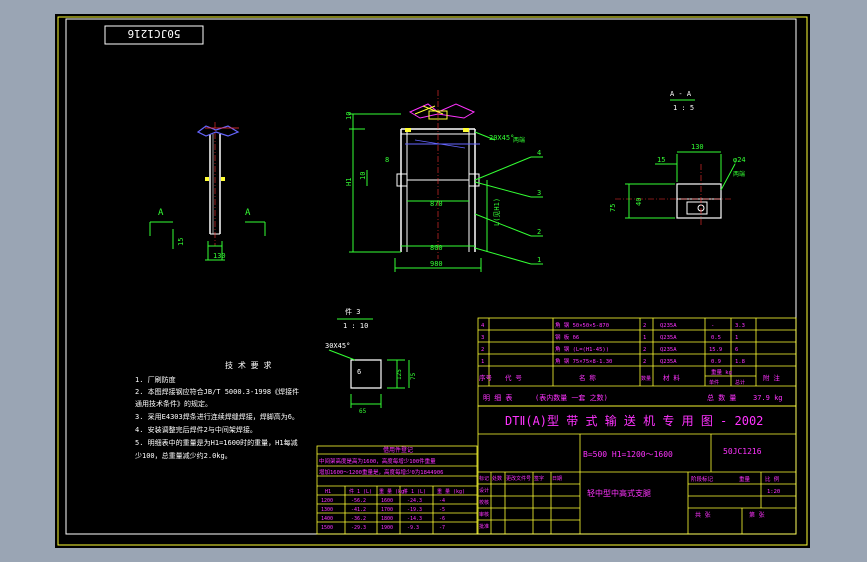 This screenshot has height=562, width=867. I want to click on detail-dim-65: 65, so click(363, 411).